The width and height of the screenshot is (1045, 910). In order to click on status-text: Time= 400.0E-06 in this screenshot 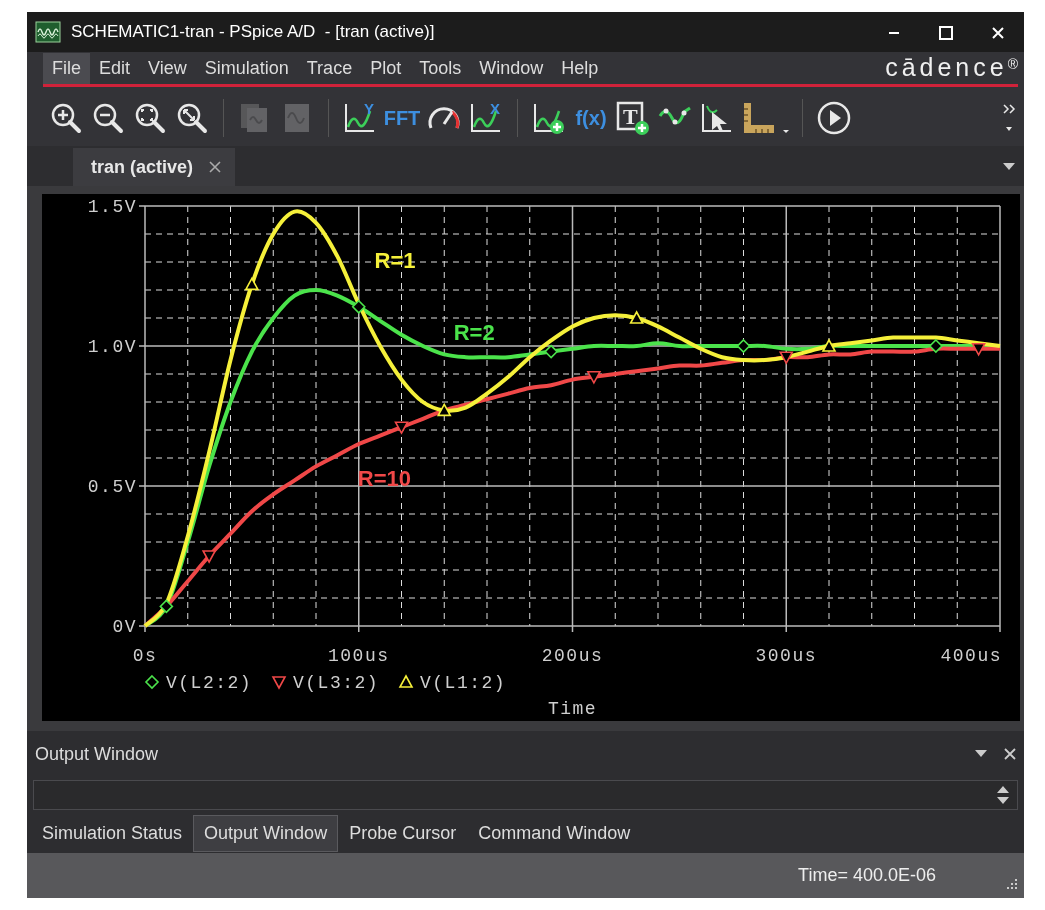, I will do `click(867, 875)`.